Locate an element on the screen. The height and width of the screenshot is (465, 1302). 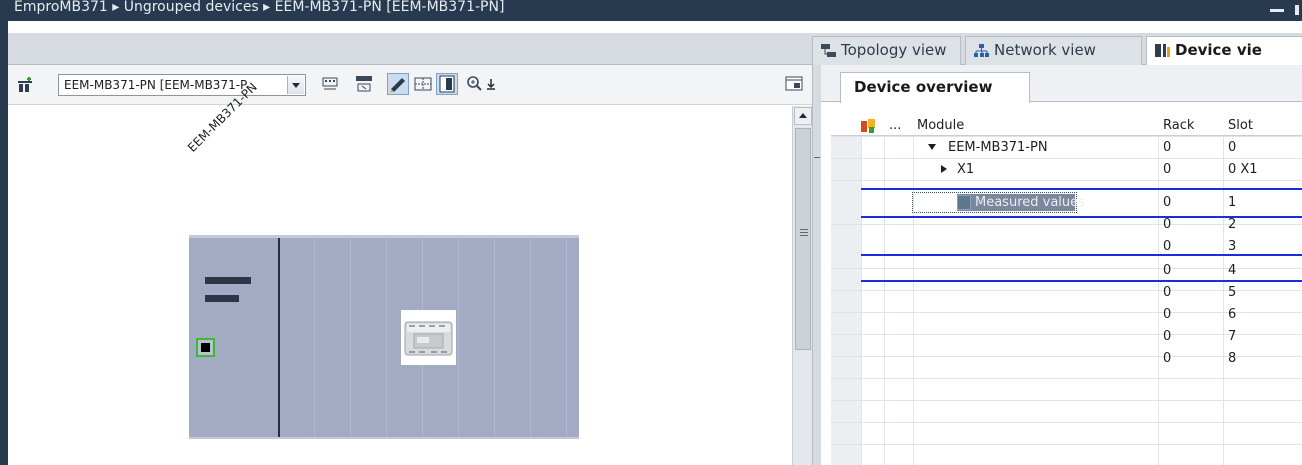
slot-cell: 4 is located at coordinates (1232, 270).